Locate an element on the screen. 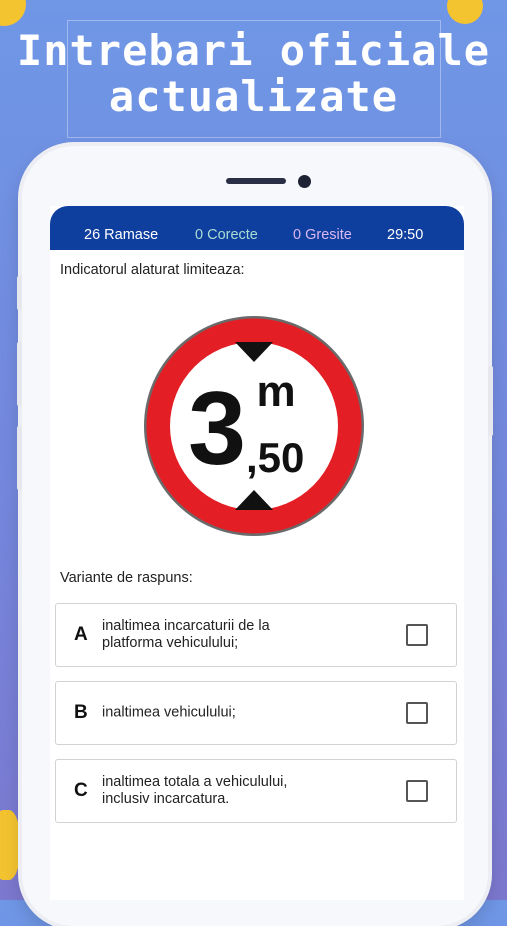 The image size is (507, 926). sign-main-number: 3 is located at coordinates (217, 429).